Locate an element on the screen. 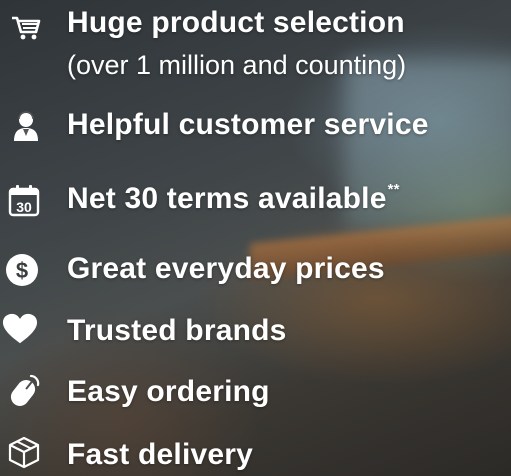 The width and height of the screenshot is (511, 476). customer-service-agent-icon is located at coordinates (26, 126).